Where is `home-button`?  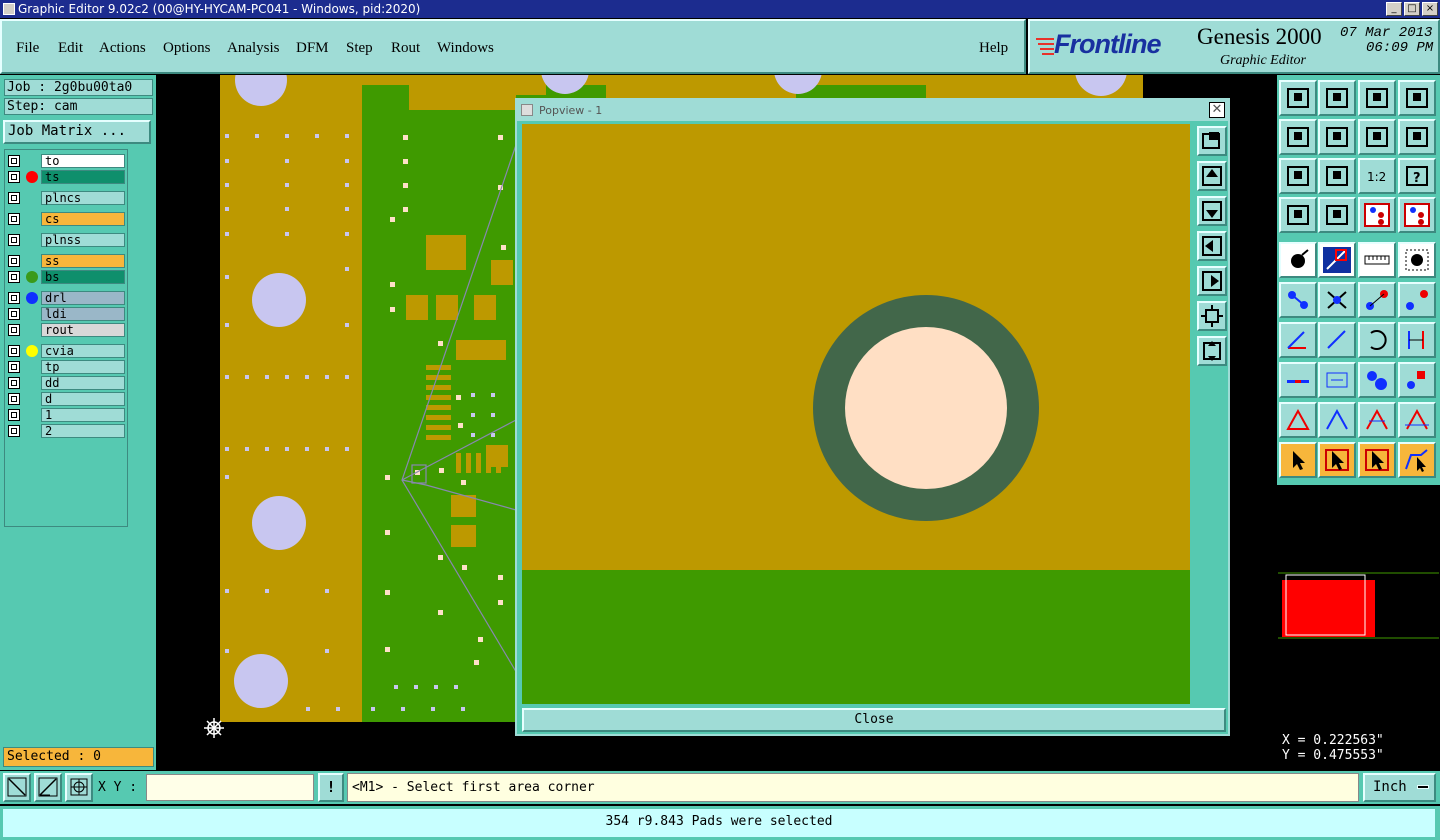 home-button is located at coordinates (1377, 98).